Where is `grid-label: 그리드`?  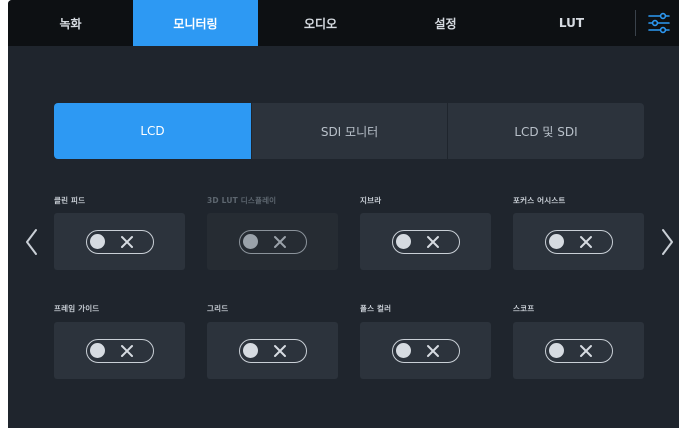 grid-label: 그리드 is located at coordinates (218, 308).